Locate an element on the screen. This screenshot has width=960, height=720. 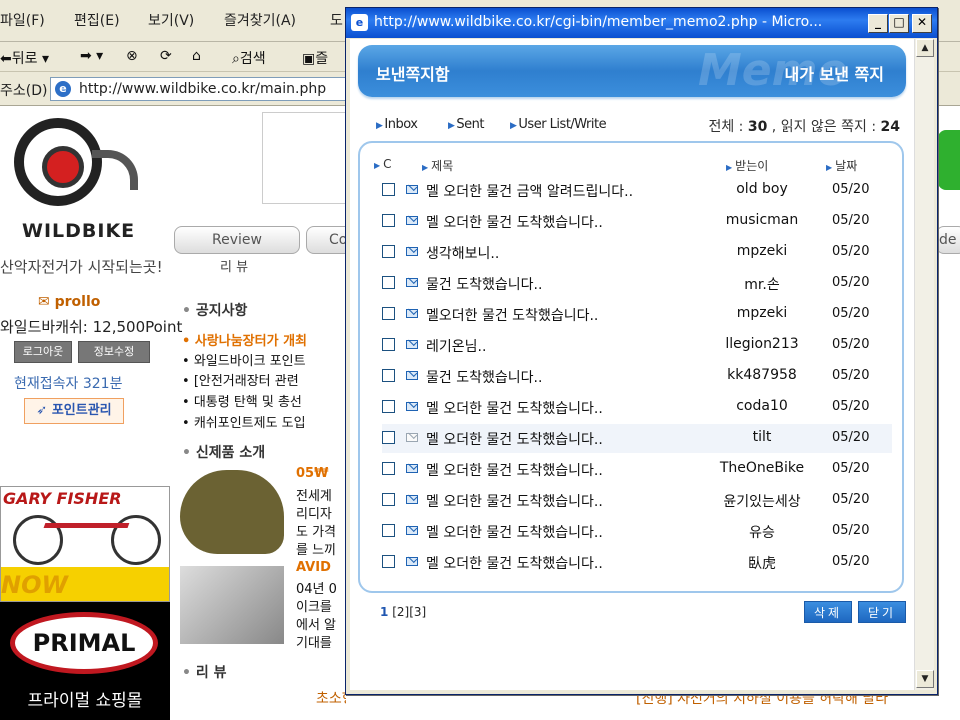
site-logo: WILDBIKE is located at coordinates (78, 231).